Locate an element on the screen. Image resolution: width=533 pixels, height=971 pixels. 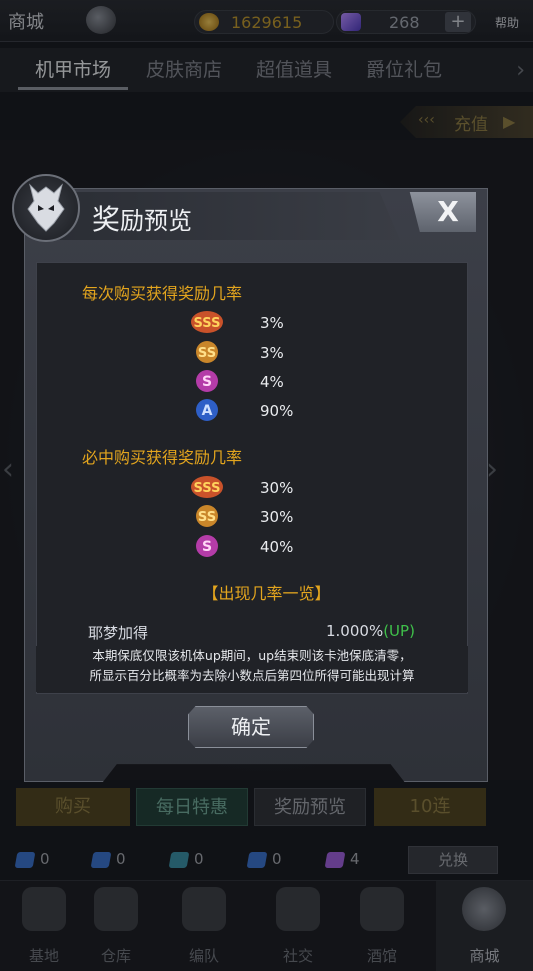
featured-mech-rate: 1.000%(UP) is located at coordinates (370, 631).